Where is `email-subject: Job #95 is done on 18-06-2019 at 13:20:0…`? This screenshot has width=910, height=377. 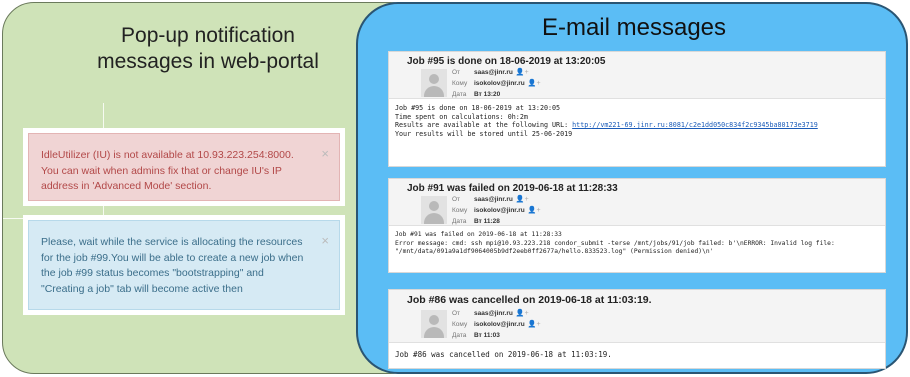
email-subject: Job #95 is done on 18-06-2019 at 13:20:0… is located at coordinates (506, 61).